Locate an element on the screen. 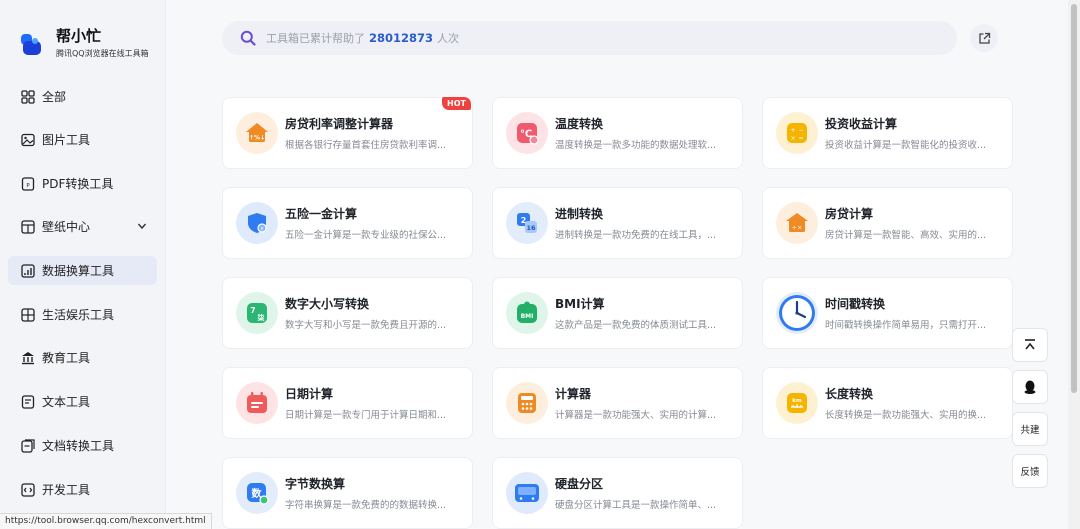  tool-card-title: 进制转换 is located at coordinates (579, 214).